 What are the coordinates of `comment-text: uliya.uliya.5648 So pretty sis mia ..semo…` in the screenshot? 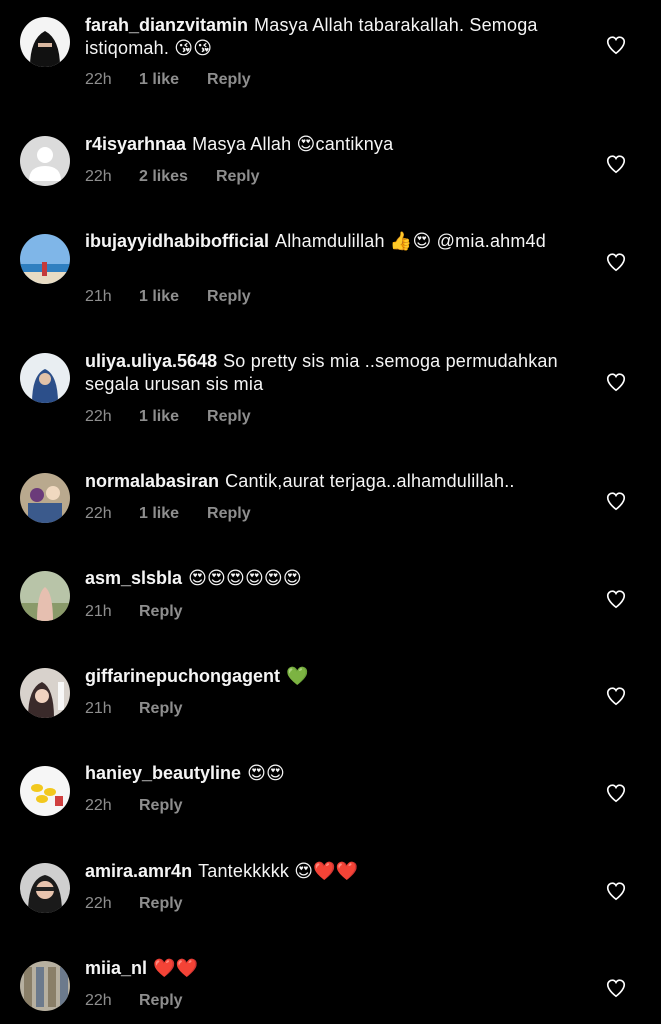 It's located at (337, 373).